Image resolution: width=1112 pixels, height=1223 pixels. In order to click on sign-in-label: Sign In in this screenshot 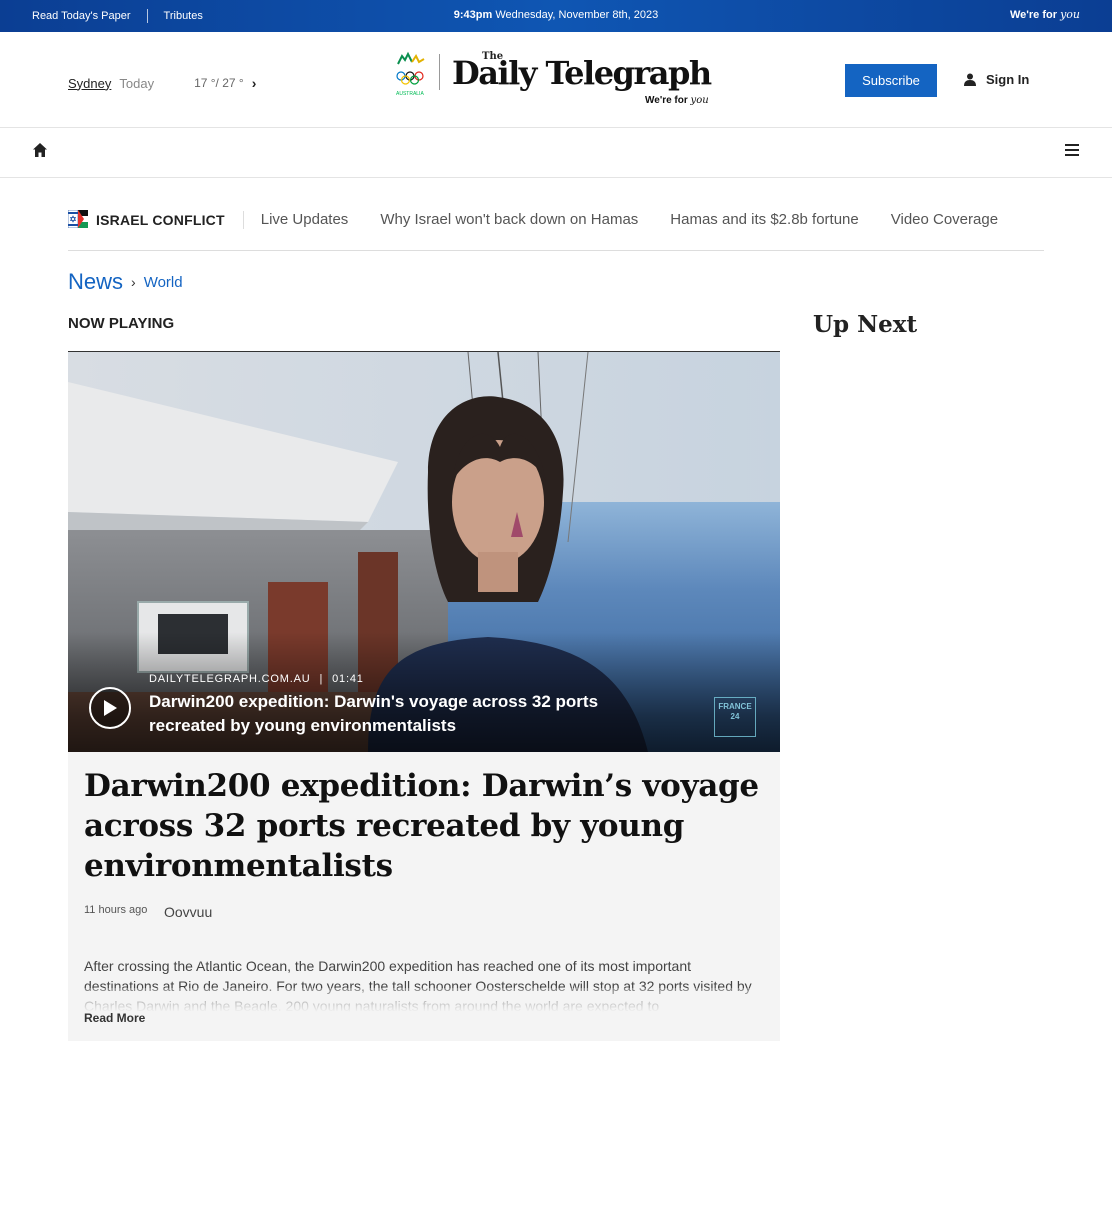, I will do `click(1008, 79)`.